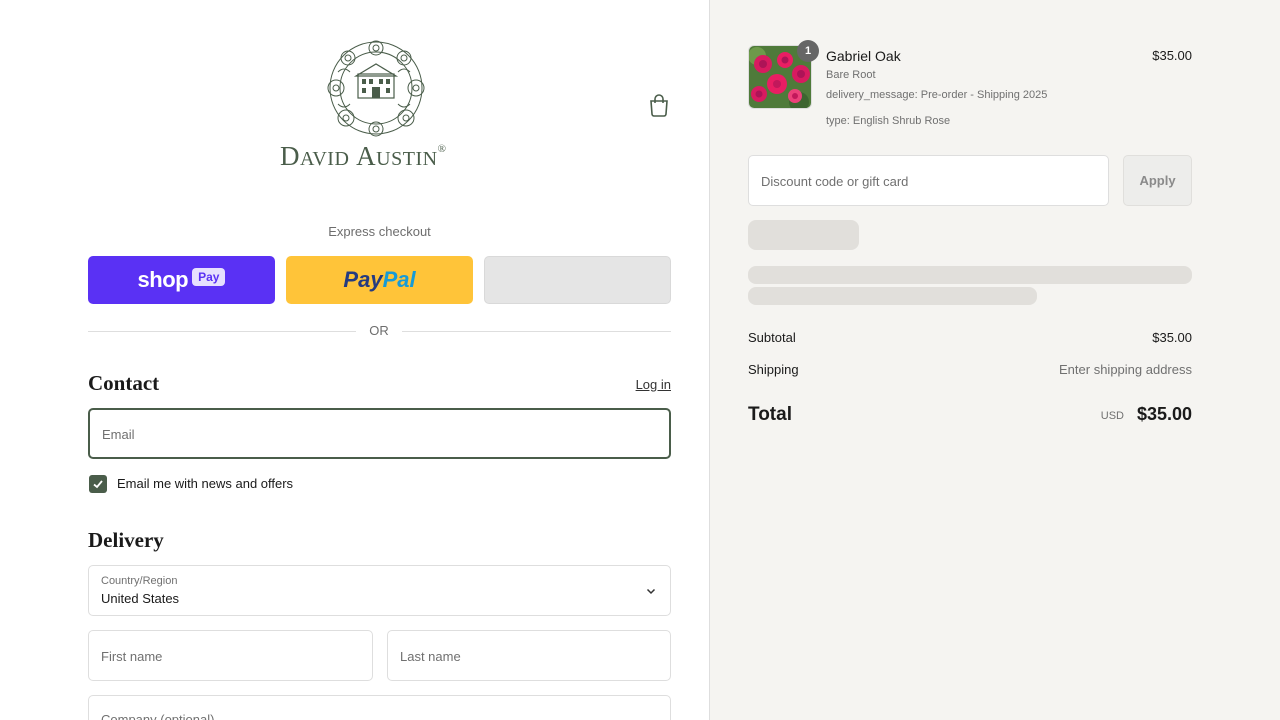  Describe the element at coordinates (970, 275) in the screenshot. I see `loading-skeleton-bar` at that location.